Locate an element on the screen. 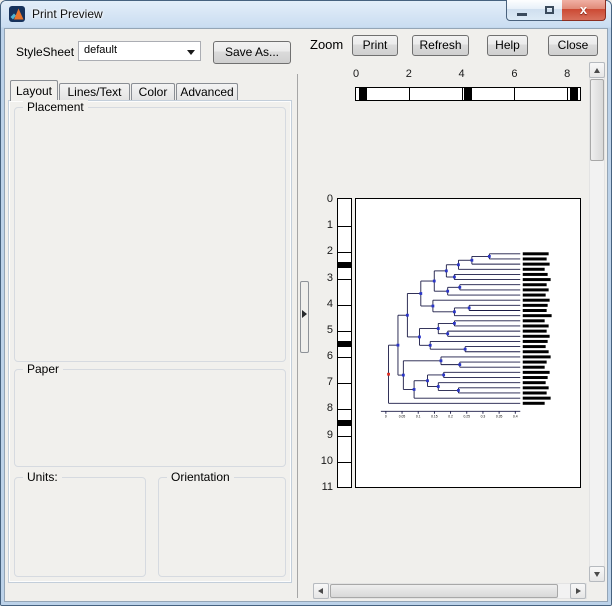 The height and width of the screenshot is (606, 612). v-ruler-label: 2 is located at coordinates (329, 251).